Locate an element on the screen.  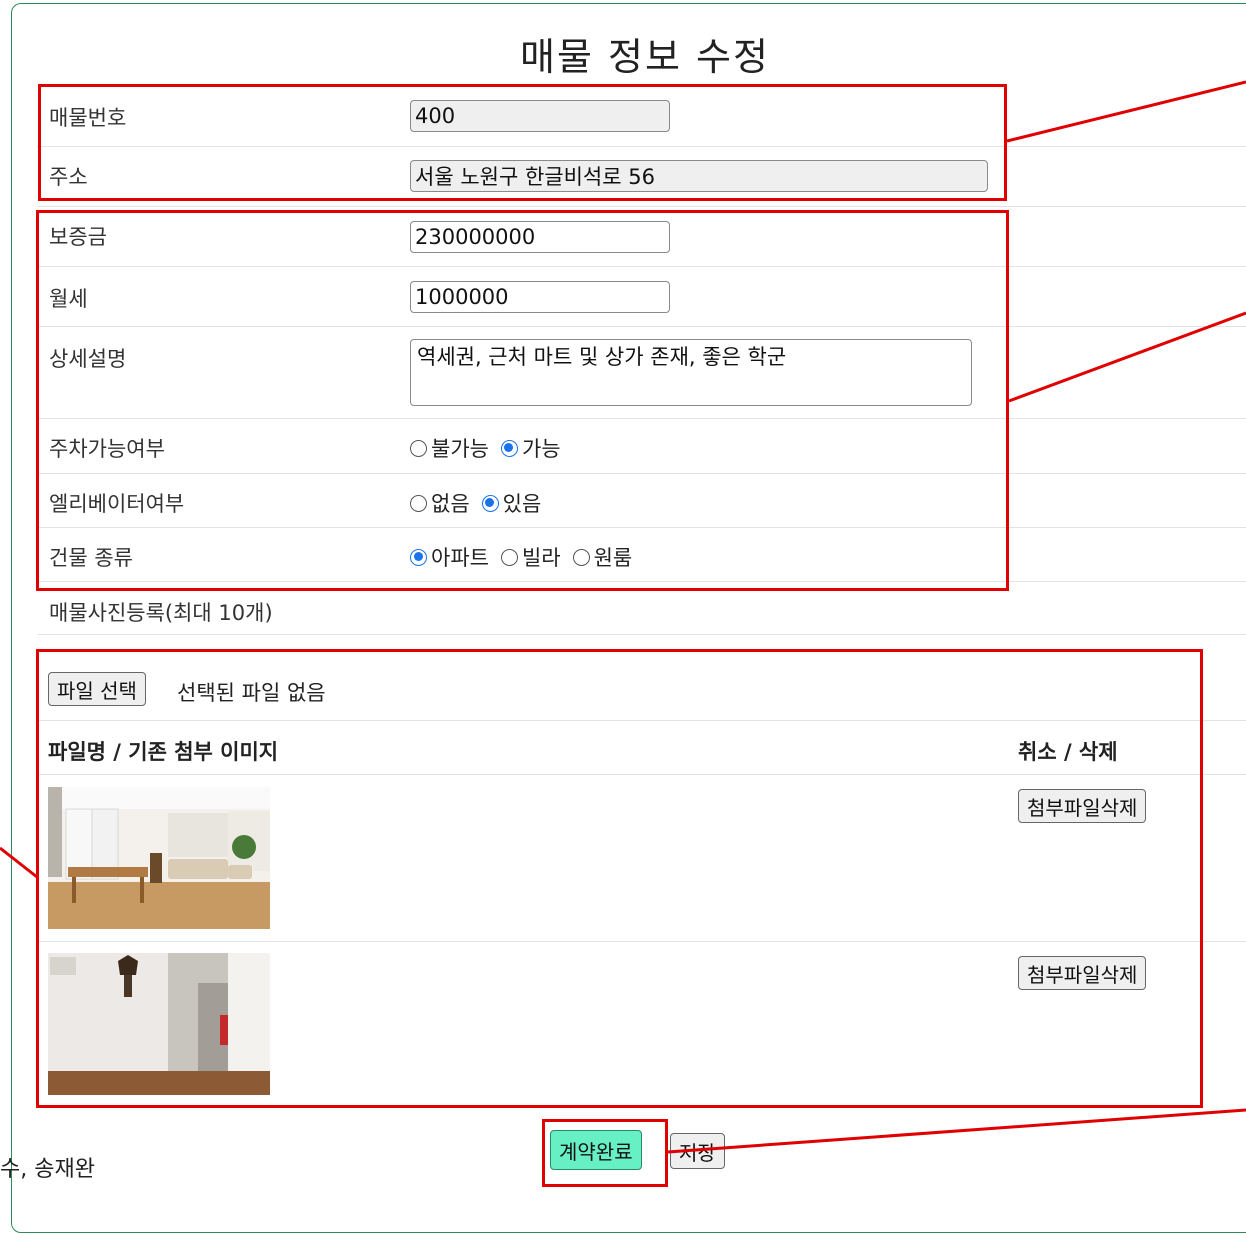
row-address: 주소 is located at coordinates (641, 177).